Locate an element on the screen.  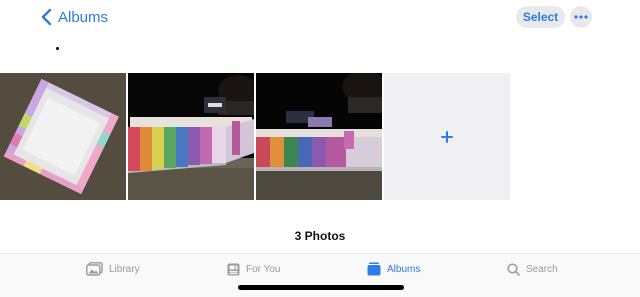
photo-3-image is located at coordinates (319, 136).